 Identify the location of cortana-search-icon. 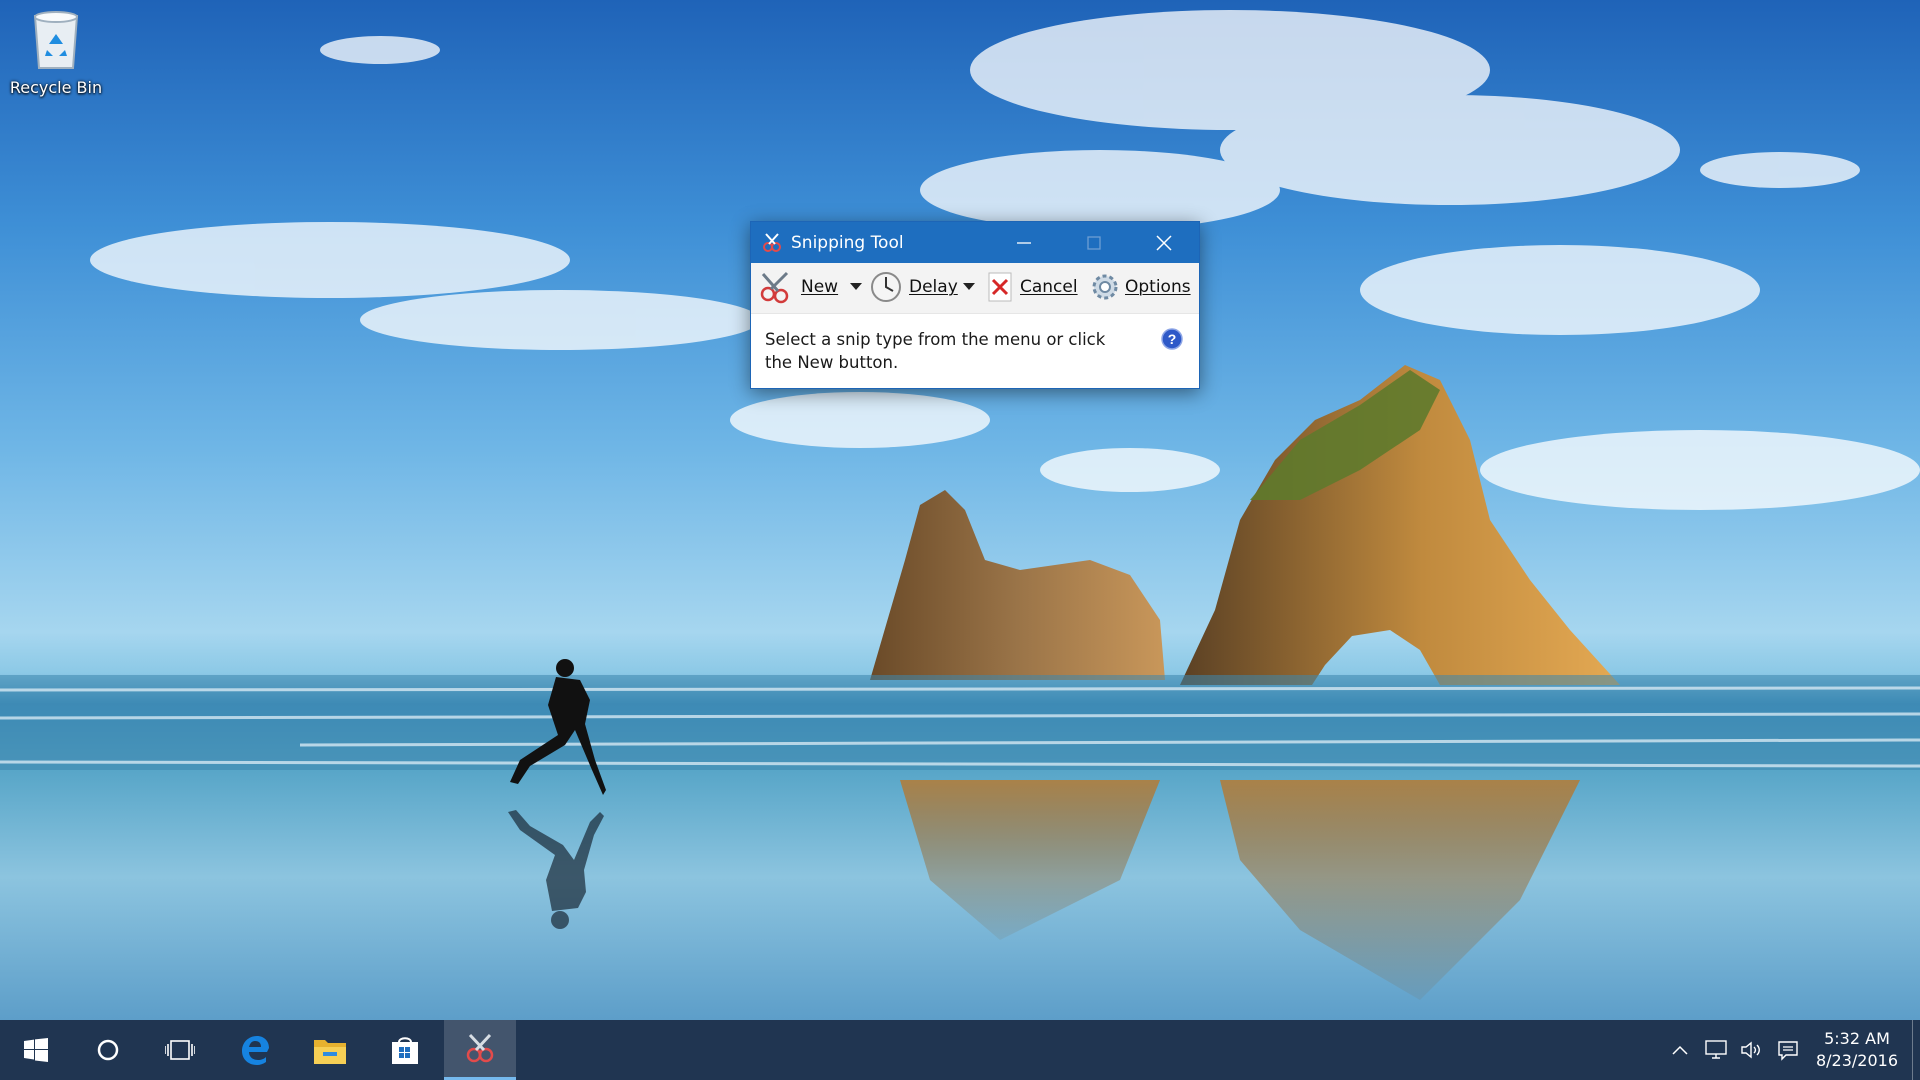
(108, 1050).